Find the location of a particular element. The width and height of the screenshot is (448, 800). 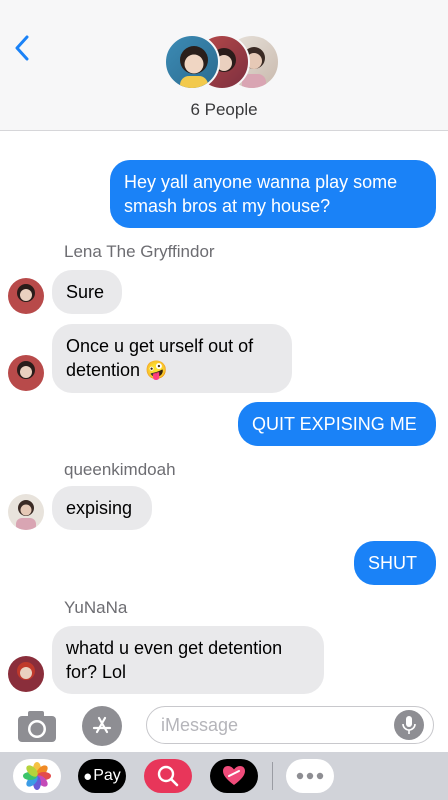

message-line: Once u get urself out of is located at coordinates (160, 346).